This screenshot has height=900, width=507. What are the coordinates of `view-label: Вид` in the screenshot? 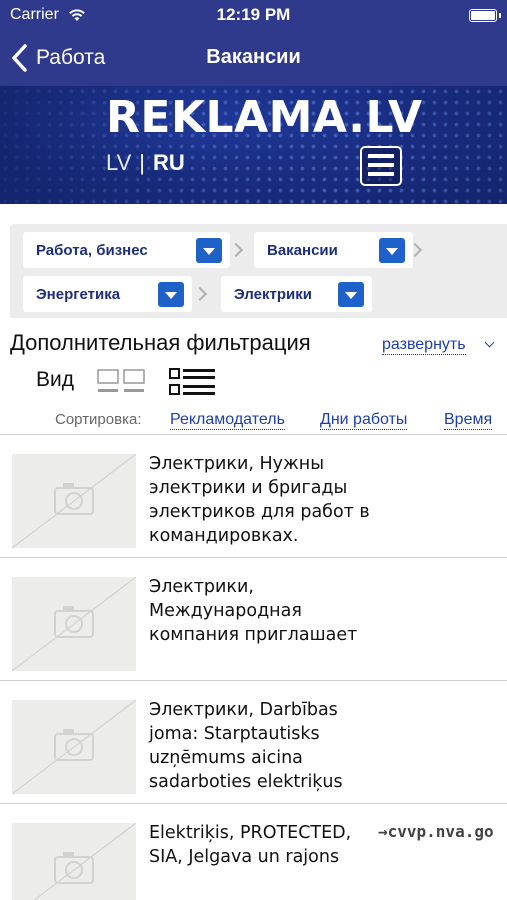 It's located at (55, 379).